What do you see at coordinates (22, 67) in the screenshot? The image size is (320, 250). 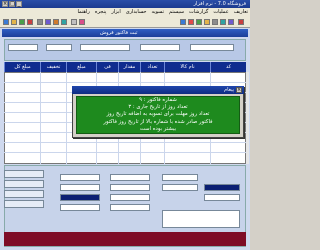 I see `grid-col-total: مبلغ کل` at bounding box center [22, 67].